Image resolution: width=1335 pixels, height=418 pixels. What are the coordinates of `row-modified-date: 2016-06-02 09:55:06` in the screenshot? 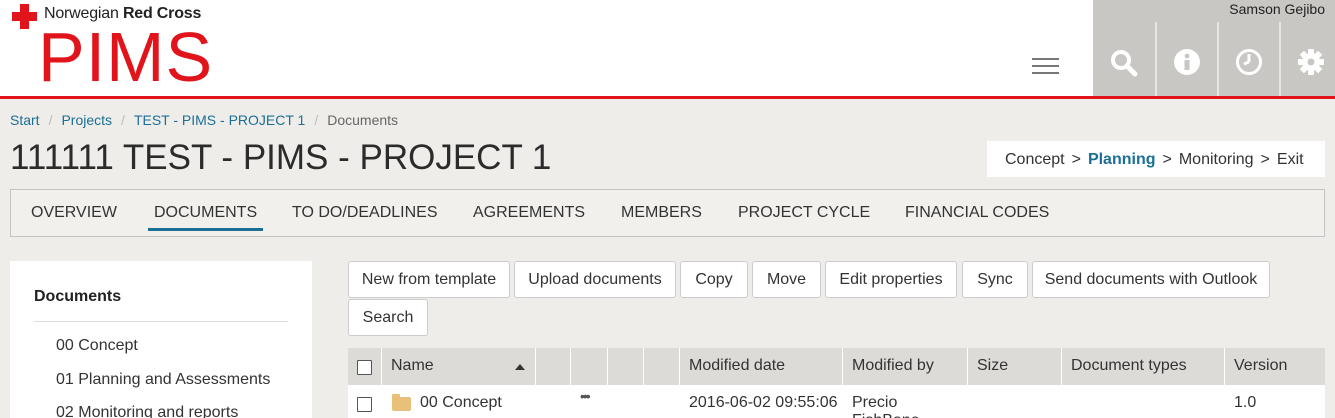 It's located at (763, 402).